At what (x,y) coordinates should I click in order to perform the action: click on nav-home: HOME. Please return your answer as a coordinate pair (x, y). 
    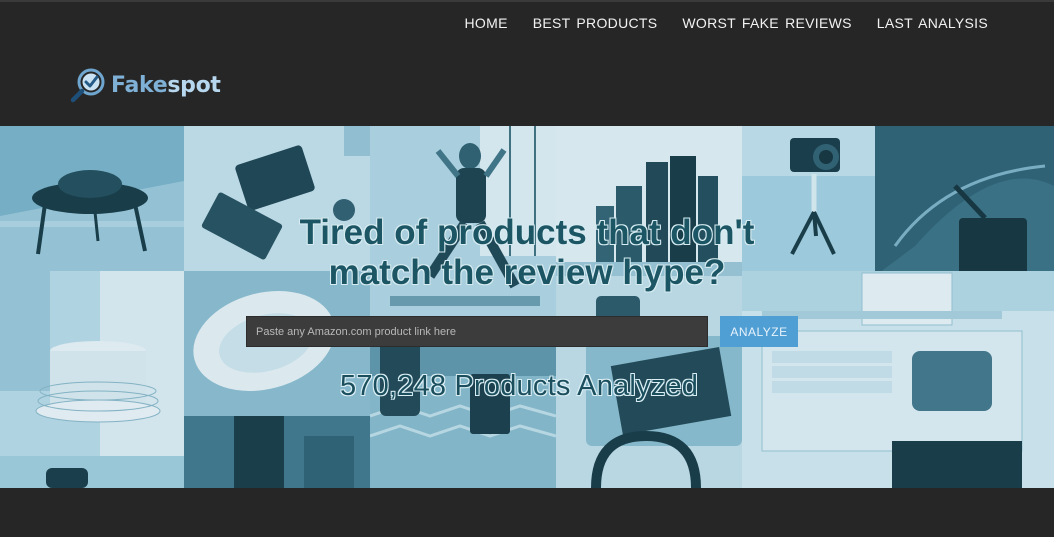
    Looking at the image, I should click on (486, 23).